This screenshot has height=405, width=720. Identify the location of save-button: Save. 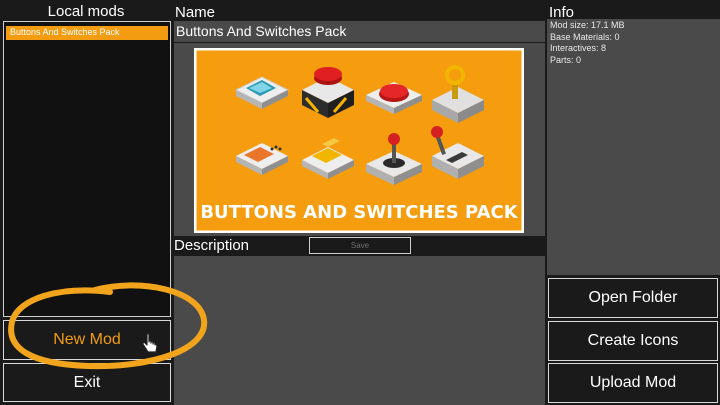
(360, 245).